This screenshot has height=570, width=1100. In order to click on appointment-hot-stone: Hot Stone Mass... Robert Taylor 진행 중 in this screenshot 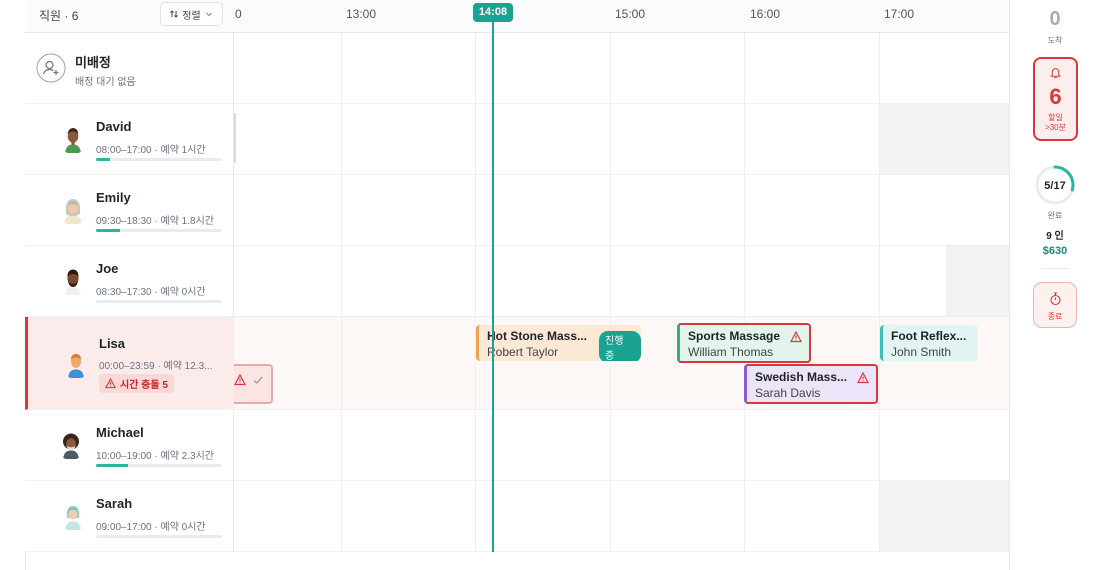, I will do `click(558, 343)`.